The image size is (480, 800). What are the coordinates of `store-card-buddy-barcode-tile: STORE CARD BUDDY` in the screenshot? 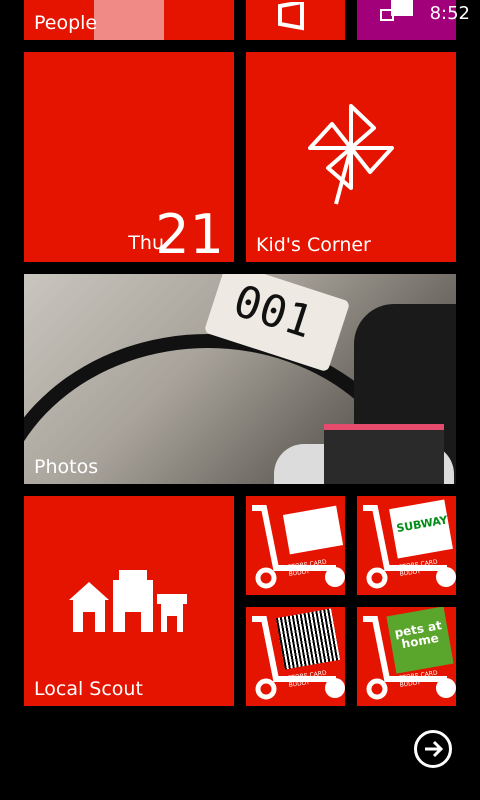 It's located at (295, 656).